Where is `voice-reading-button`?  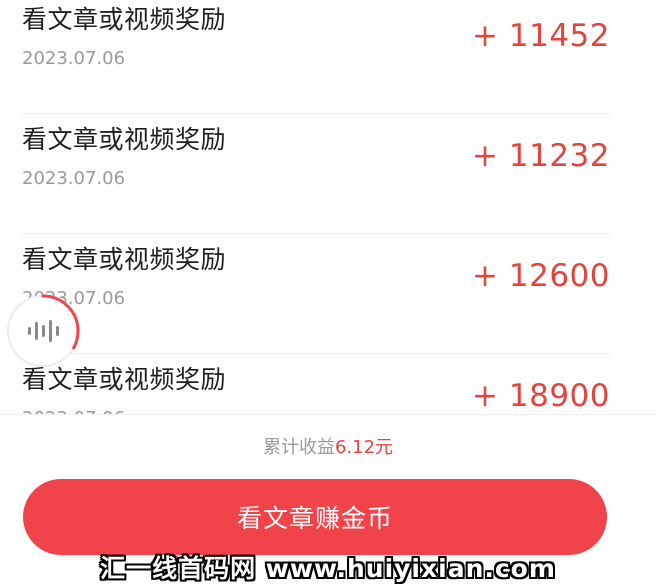
voice-reading-button is located at coordinates (43, 331).